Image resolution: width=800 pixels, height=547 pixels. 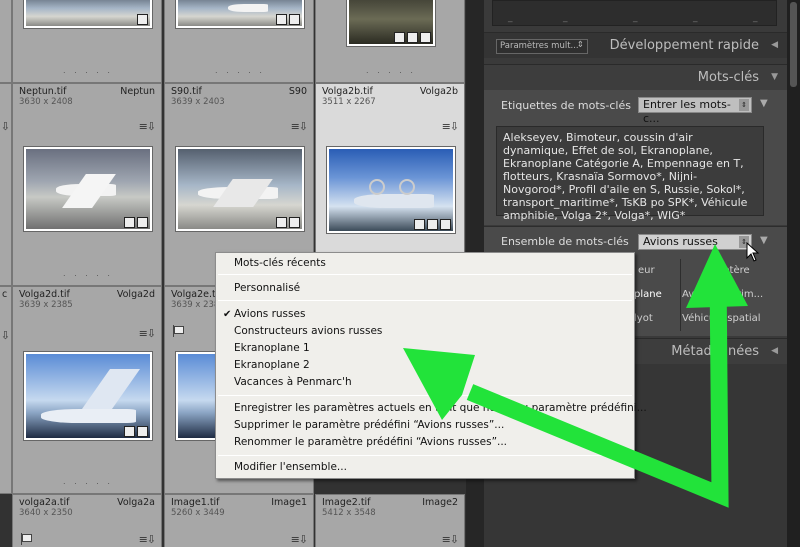 What do you see at coordinates (44, 502) in the screenshot?
I see `file-name: volga2a.tif` at bounding box center [44, 502].